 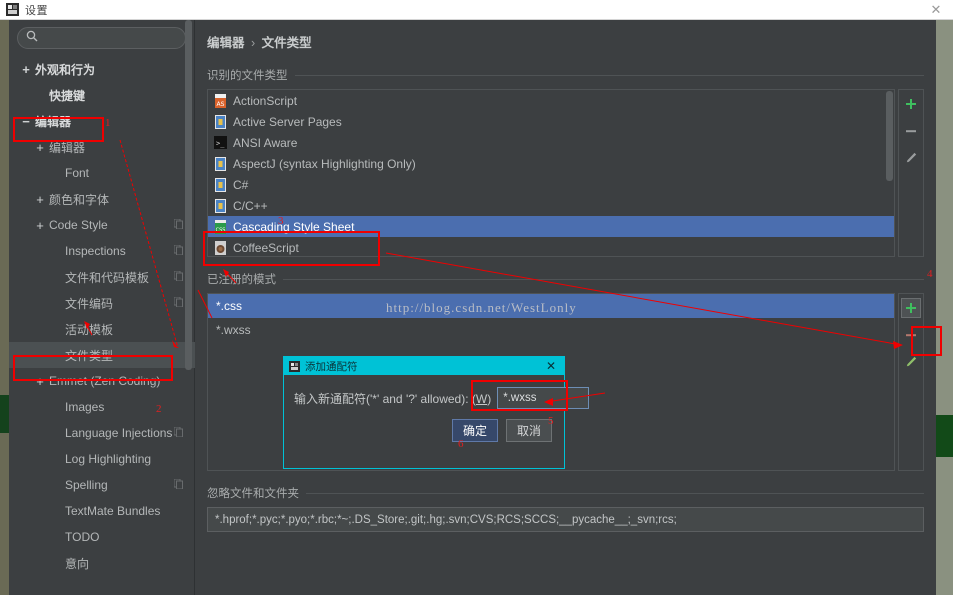 What do you see at coordinates (188, 195) in the screenshot?
I see `sidebar-scrollbar-thumb` at bounding box center [188, 195].